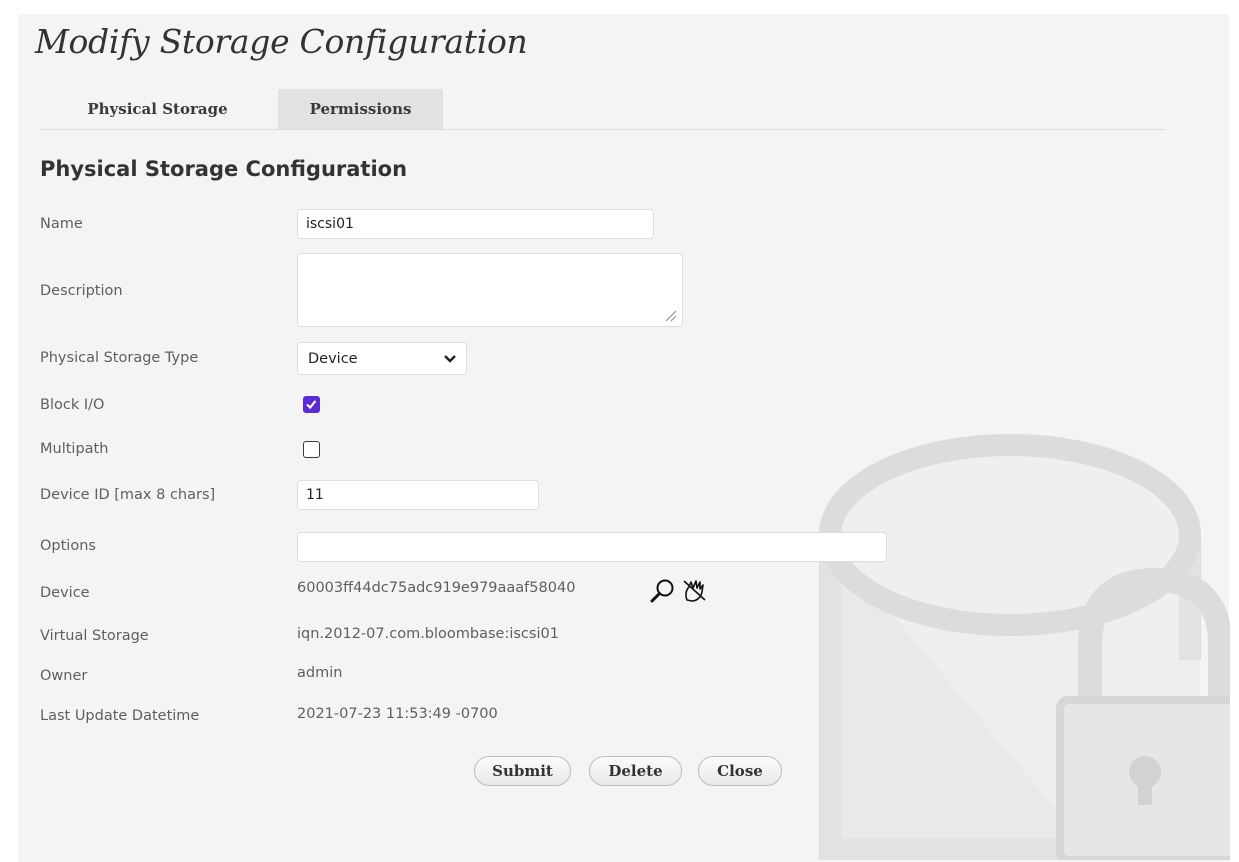  What do you see at coordinates (619, 7) in the screenshot?
I see `window-top-border` at bounding box center [619, 7].